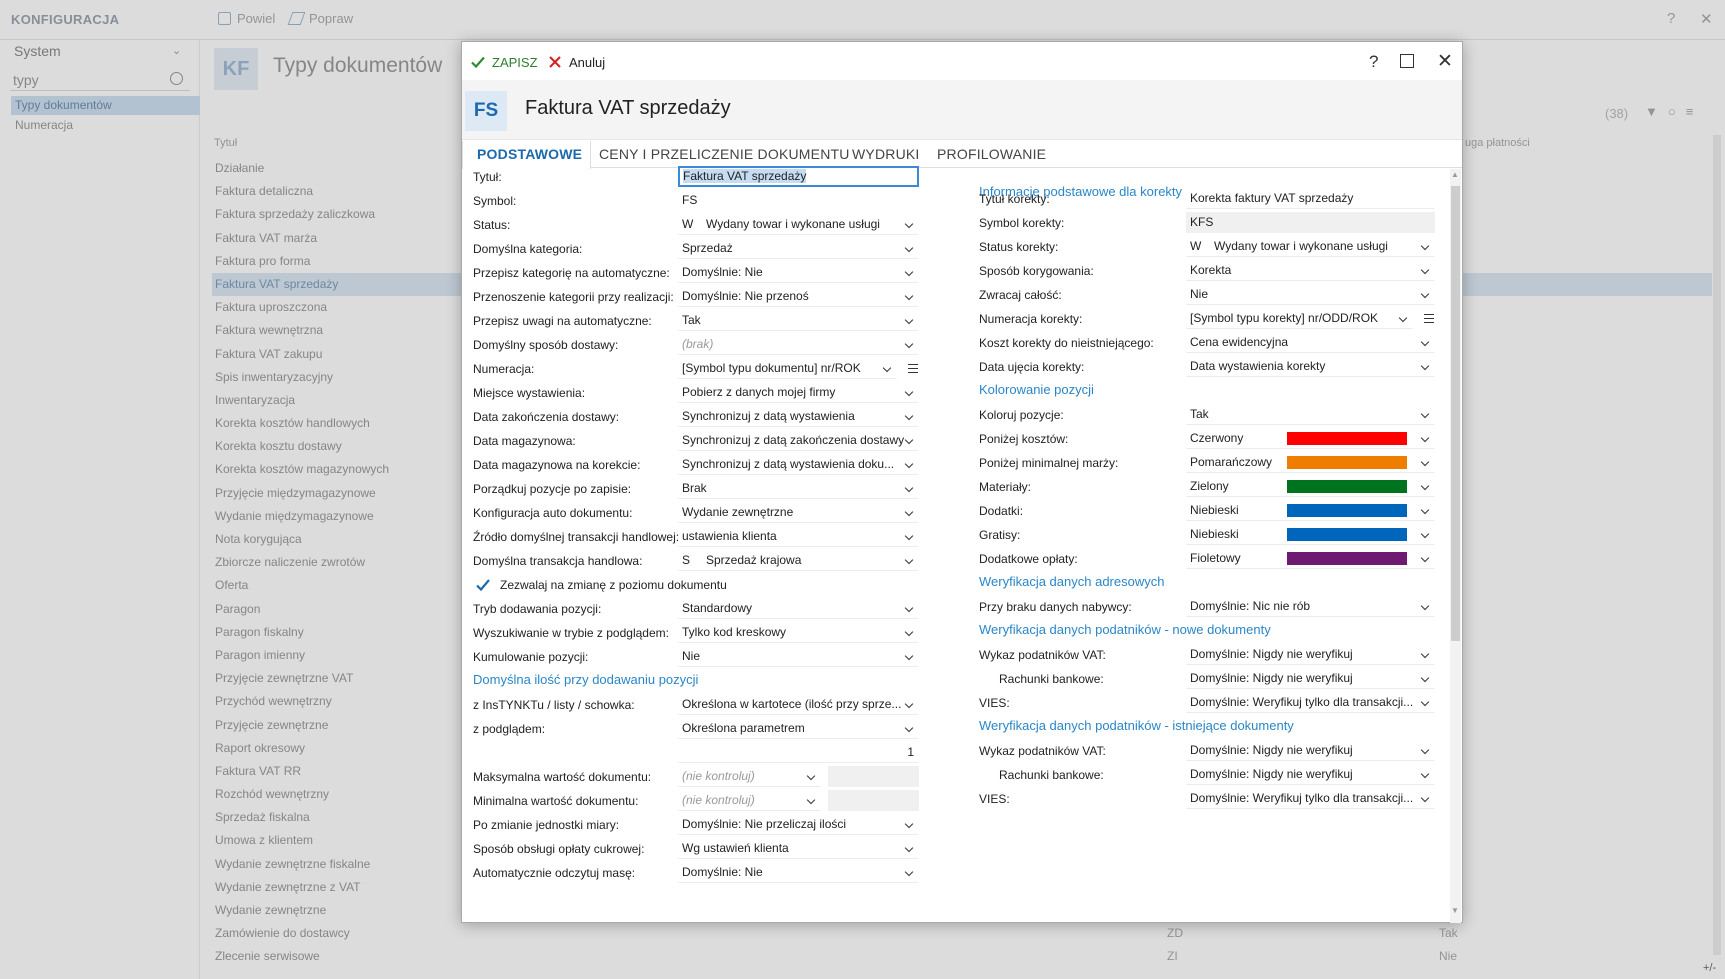 The height and width of the screenshot is (979, 1725). Describe the element at coordinates (504, 62) in the screenshot. I see `save-button: ZAPISZ` at that location.